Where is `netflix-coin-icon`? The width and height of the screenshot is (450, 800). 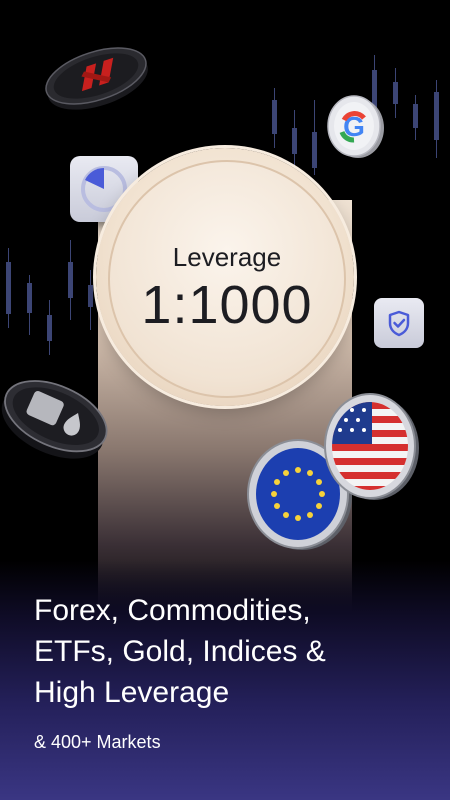
netflix-coin-icon is located at coordinates (96, 78).